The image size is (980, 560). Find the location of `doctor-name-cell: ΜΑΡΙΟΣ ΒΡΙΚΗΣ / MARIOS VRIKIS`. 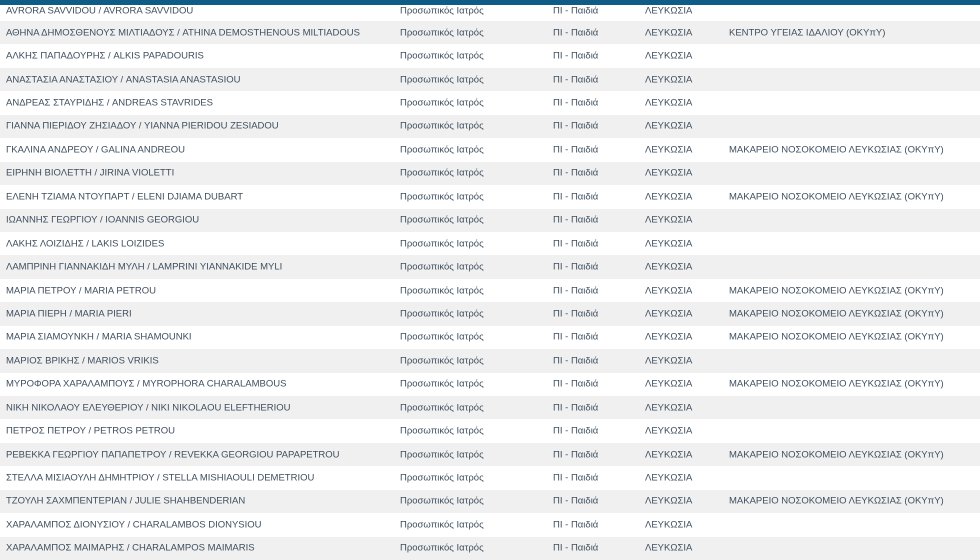

doctor-name-cell: ΜΑΡΙΟΣ ΒΡΙΚΗΣ / MARIOS VRIKIS is located at coordinates (82, 361).